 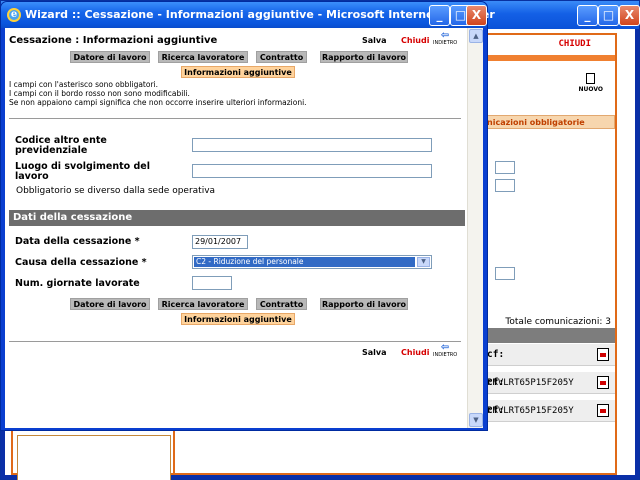 What do you see at coordinates (364, 304) in the screenshot?
I see `tab-rapporto-di-lavoro-bottom: Rapporto di lavoro` at bounding box center [364, 304].